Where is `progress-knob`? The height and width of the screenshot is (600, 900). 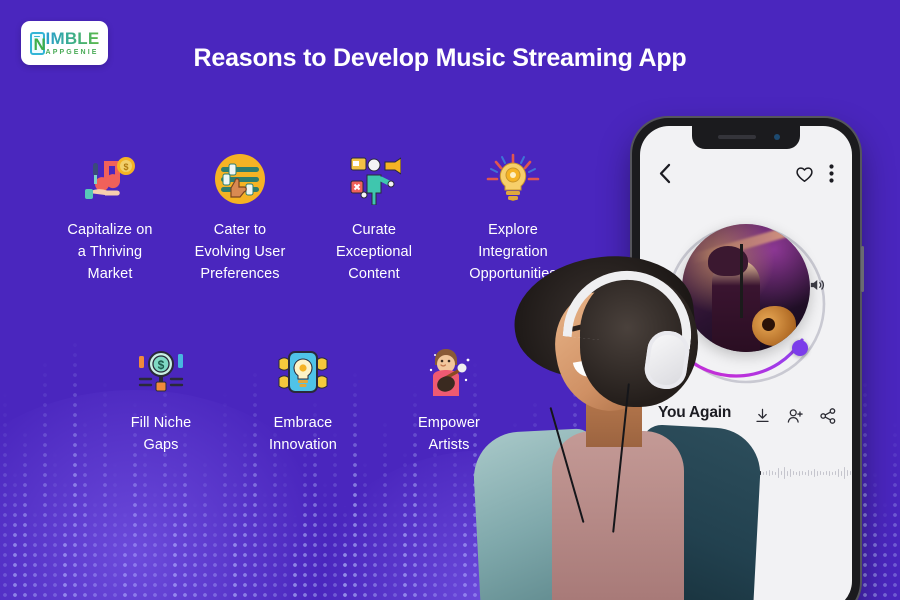
progress-knob is located at coordinates (800, 348).